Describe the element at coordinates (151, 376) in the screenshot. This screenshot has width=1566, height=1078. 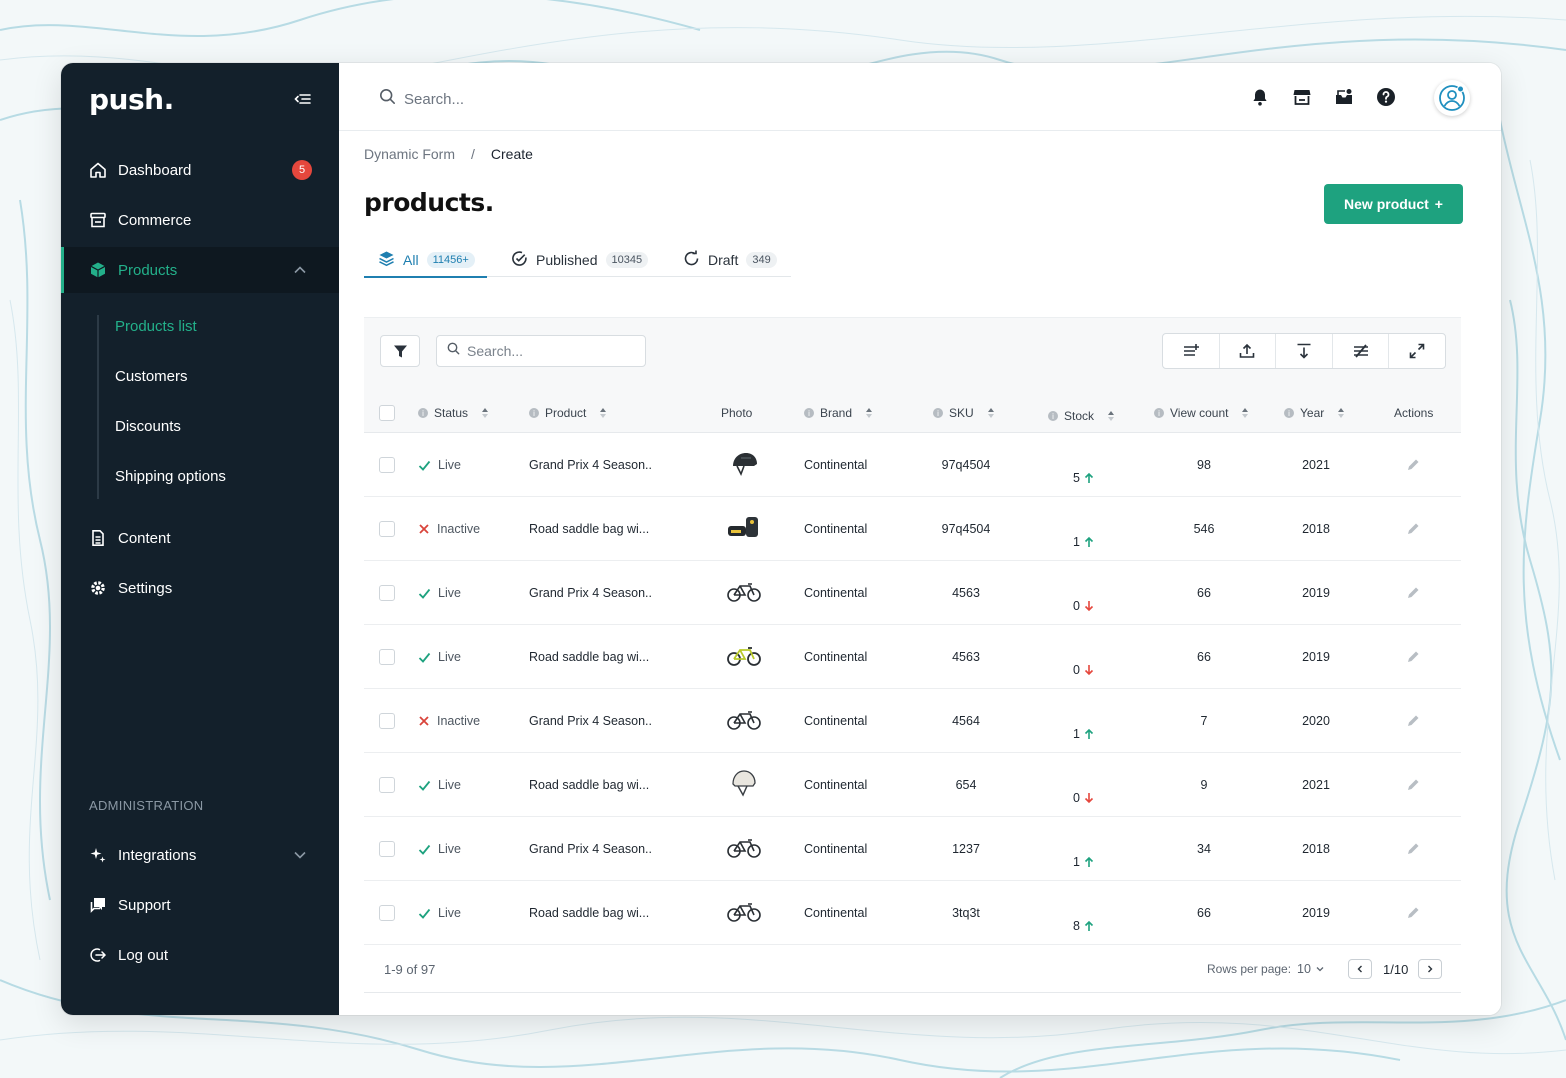
I see `sidebar-subitem-customers: Customers` at that location.